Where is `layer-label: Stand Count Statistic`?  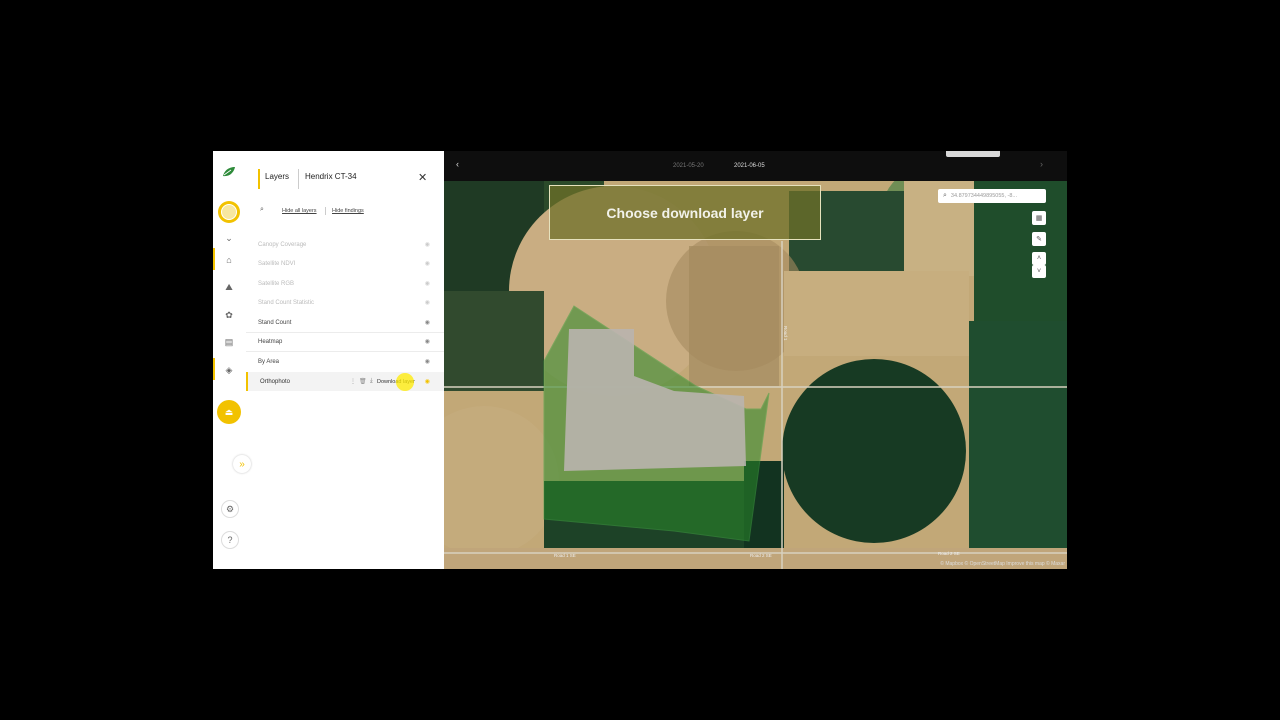
layer-label: Stand Count Statistic is located at coordinates (286, 302).